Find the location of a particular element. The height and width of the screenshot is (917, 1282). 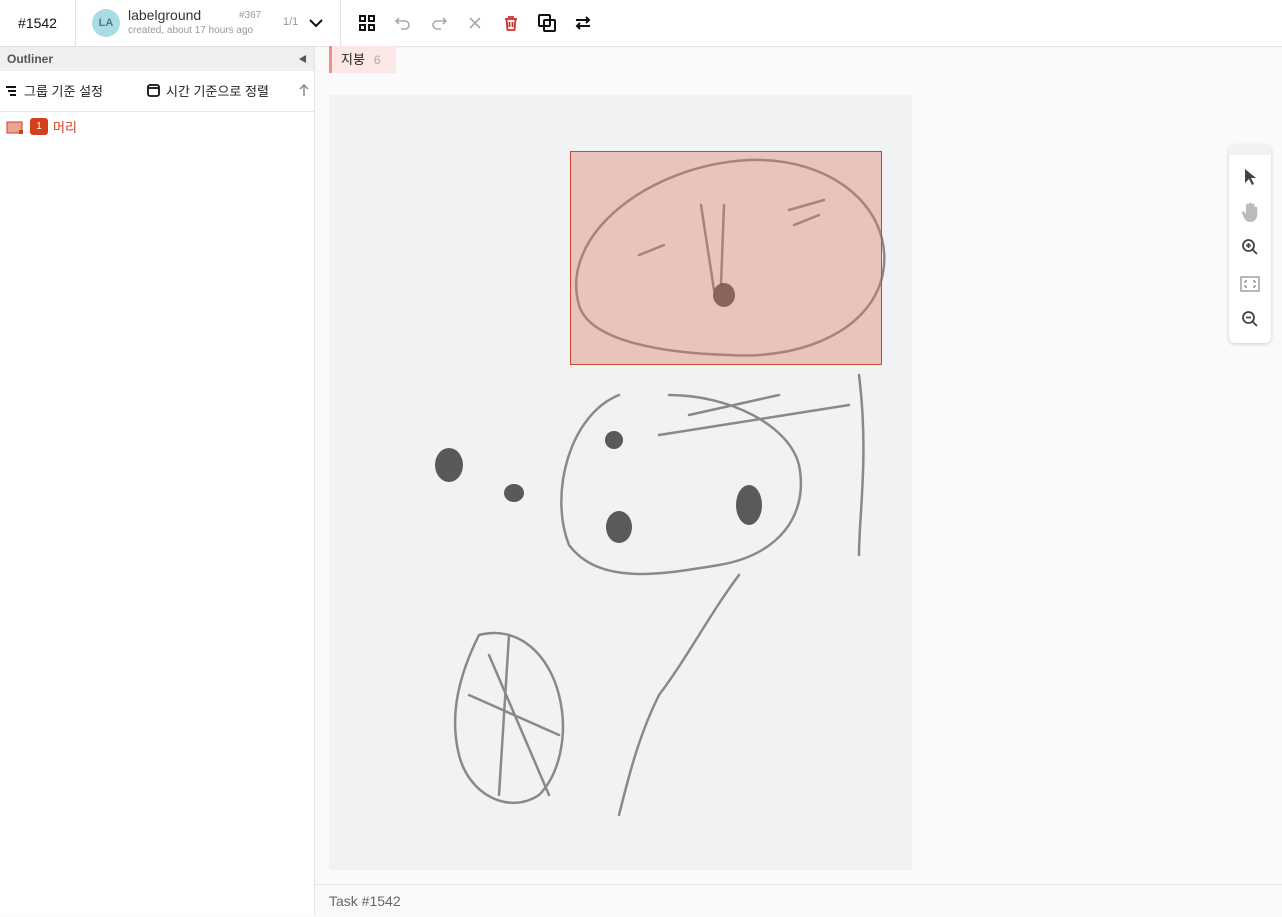

calendar-icon is located at coordinates (153, 90).